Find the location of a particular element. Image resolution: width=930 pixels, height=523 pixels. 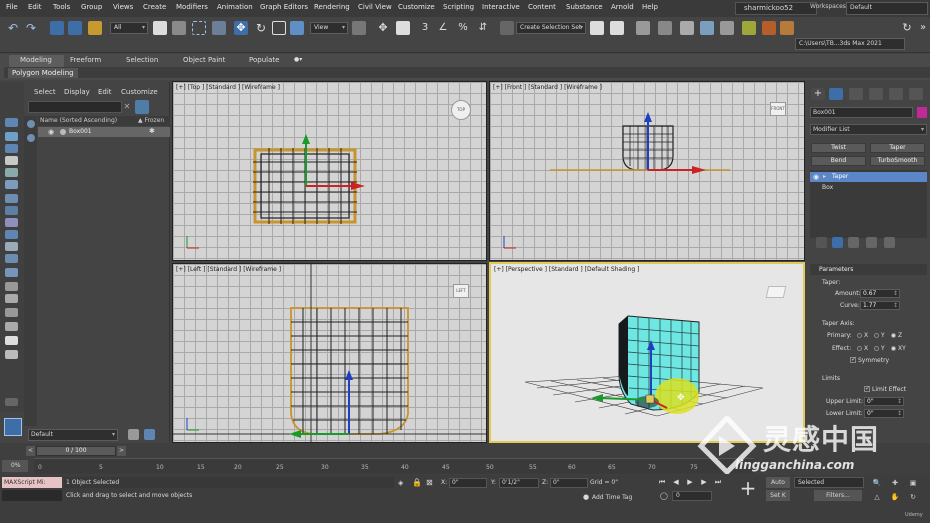

menu-graph-editors: Graph Editors is located at coordinates (284, 7).